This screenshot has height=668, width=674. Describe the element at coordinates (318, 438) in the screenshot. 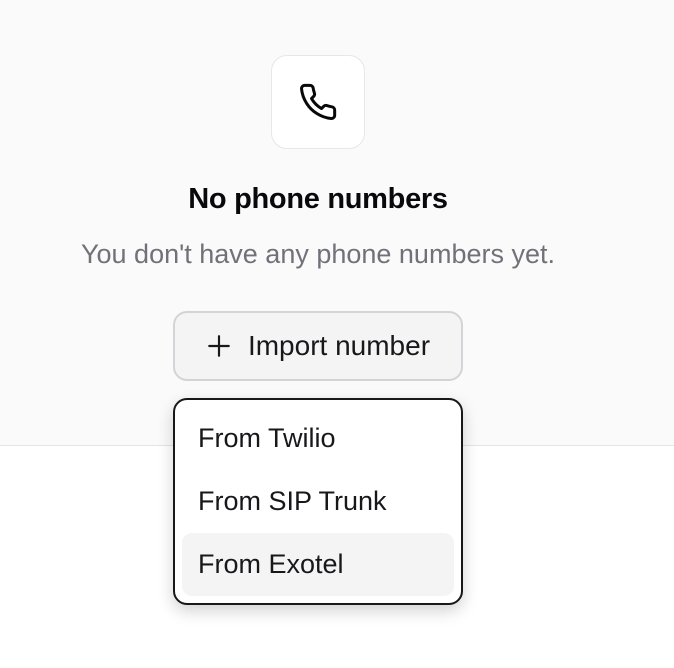

I see `menu-item-from-twilio: From Twilio` at that location.